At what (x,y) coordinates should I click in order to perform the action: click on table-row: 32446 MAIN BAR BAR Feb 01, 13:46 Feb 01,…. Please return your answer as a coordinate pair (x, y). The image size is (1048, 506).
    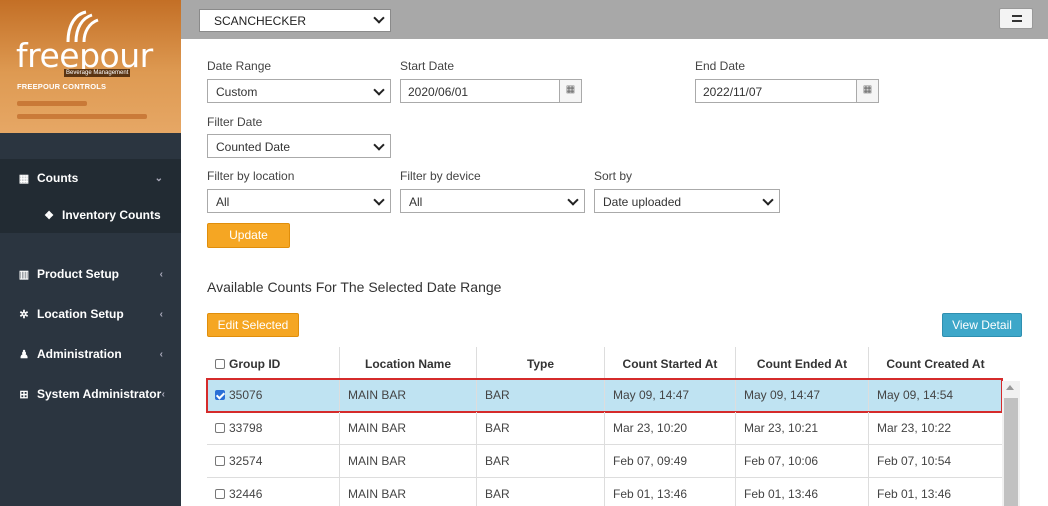
    Looking at the image, I should click on (604, 492).